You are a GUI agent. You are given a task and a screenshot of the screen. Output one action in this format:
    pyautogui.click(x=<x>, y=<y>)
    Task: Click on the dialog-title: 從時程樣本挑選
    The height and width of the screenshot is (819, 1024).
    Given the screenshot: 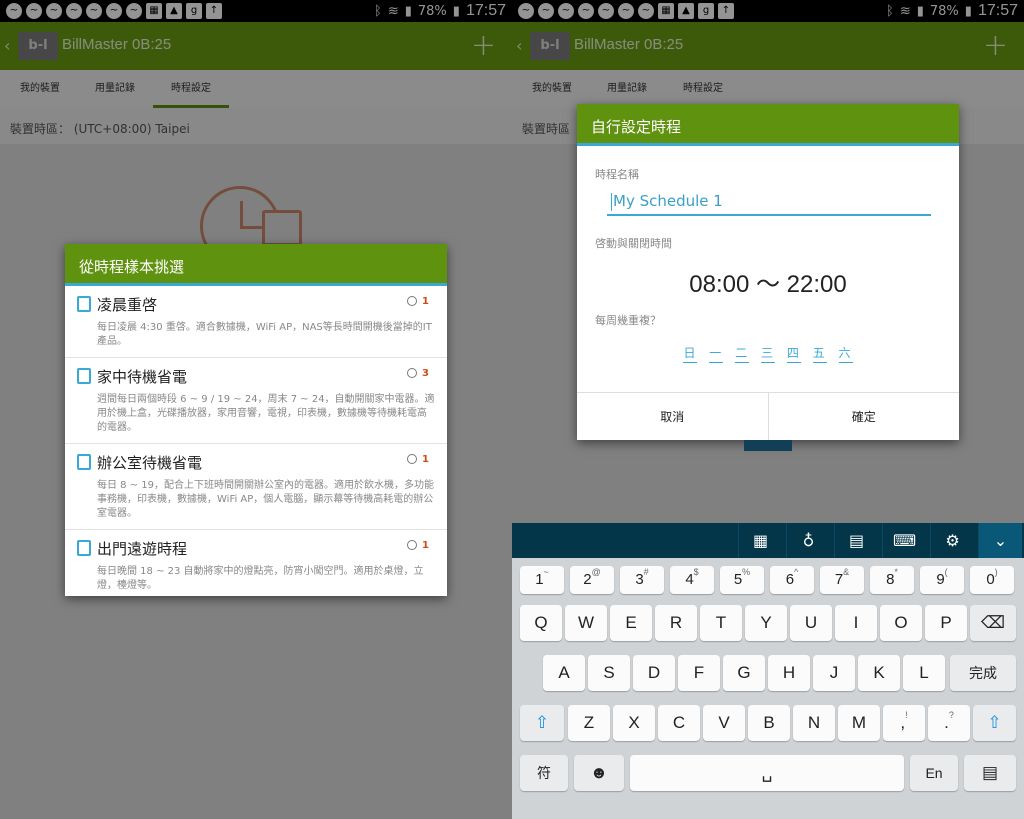 What is the action you would take?
    pyautogui.click(x=256, y=265)
    